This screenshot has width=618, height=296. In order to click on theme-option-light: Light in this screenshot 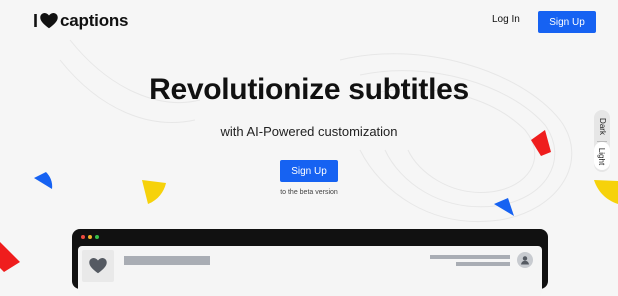, I will do `click(602, 156)`.